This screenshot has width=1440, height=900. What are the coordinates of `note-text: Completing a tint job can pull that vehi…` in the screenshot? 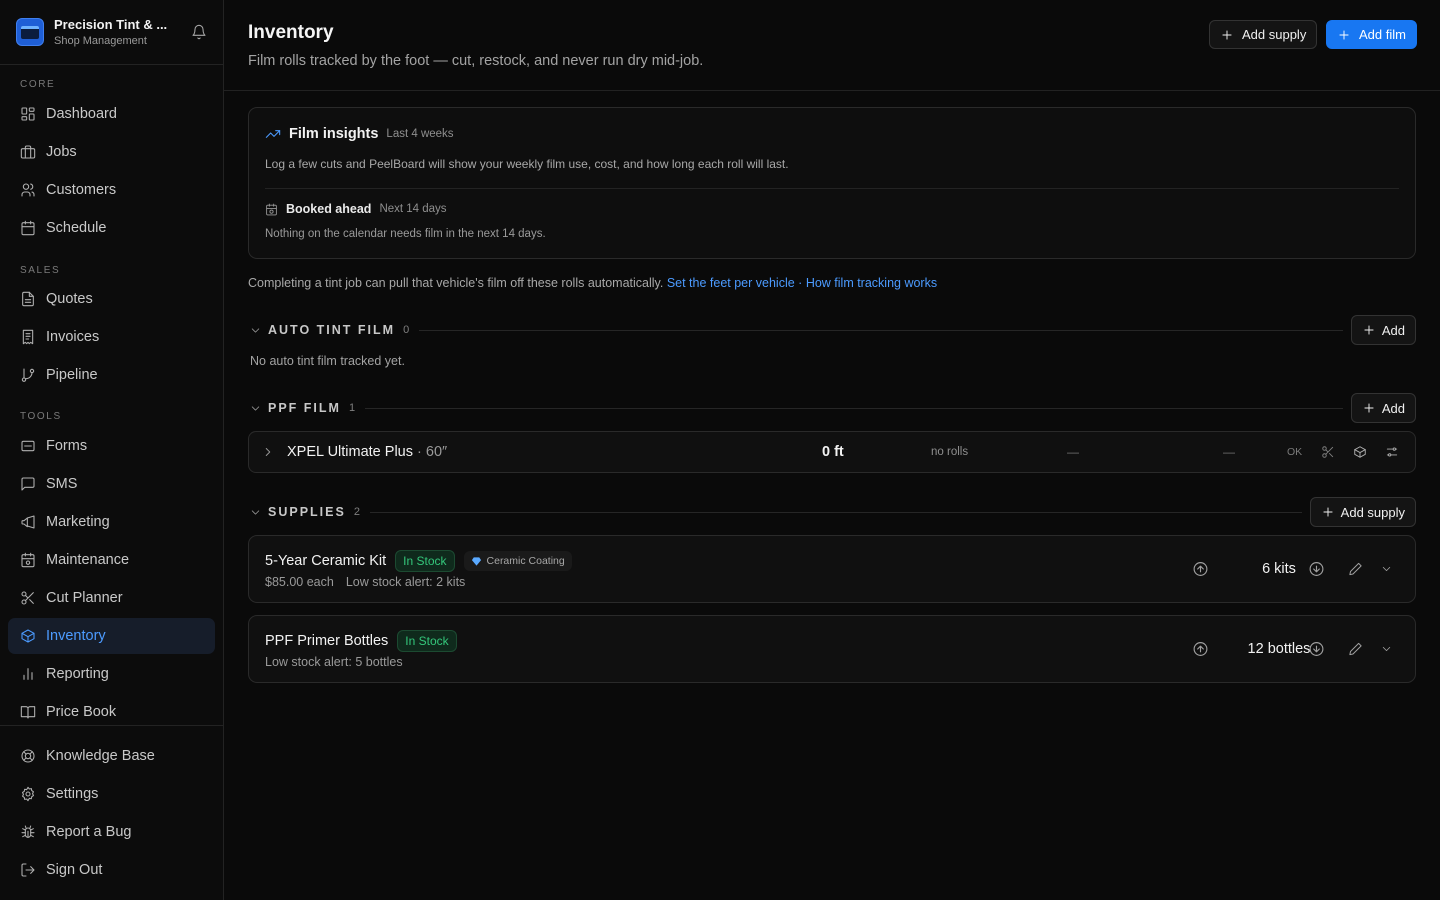 It's located at (456, 283).